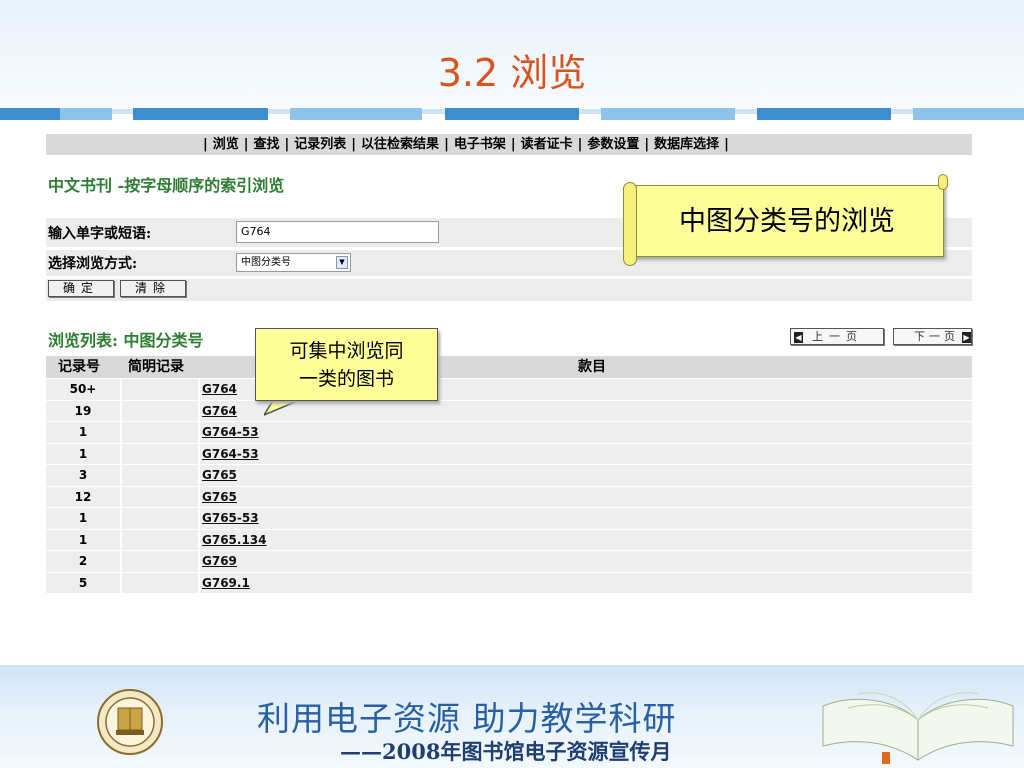 The image size is (1024, 768). I want to click on chevron-down-icon: ▼, so click(342, 262).